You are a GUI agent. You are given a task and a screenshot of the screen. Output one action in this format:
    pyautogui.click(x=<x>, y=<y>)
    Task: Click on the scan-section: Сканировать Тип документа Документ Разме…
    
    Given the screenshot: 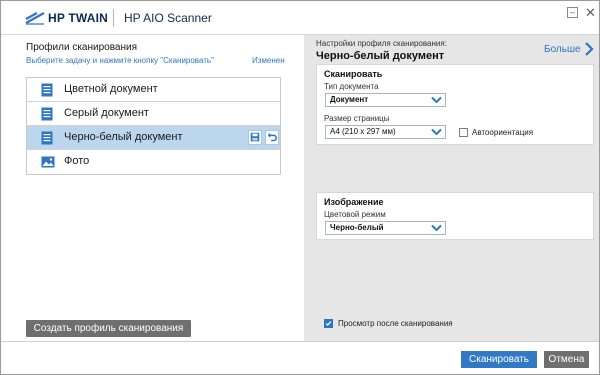 What is the action you would take?
    pyautogui.click(x=455, y=104)
    